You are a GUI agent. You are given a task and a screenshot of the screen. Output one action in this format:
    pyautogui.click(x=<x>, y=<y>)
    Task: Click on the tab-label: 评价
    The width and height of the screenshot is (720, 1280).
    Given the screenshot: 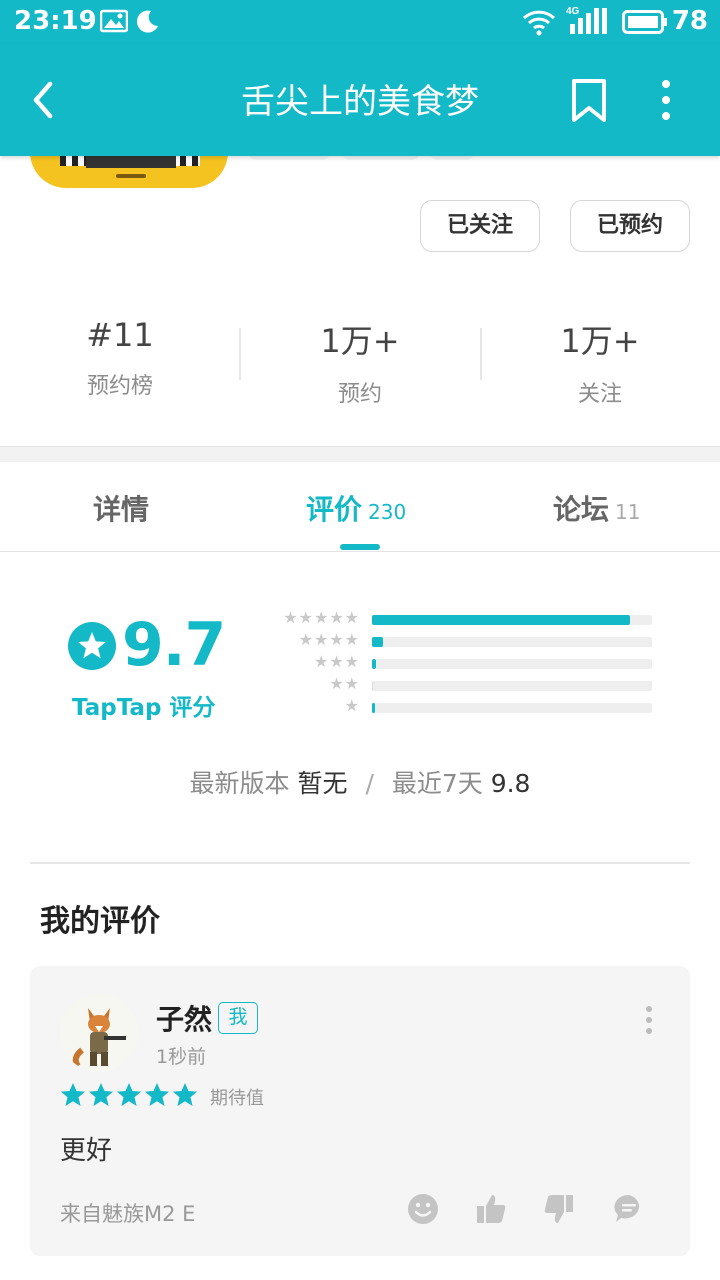 What is the action you would take?
    pyautogui.click(x=334, y=509)
    